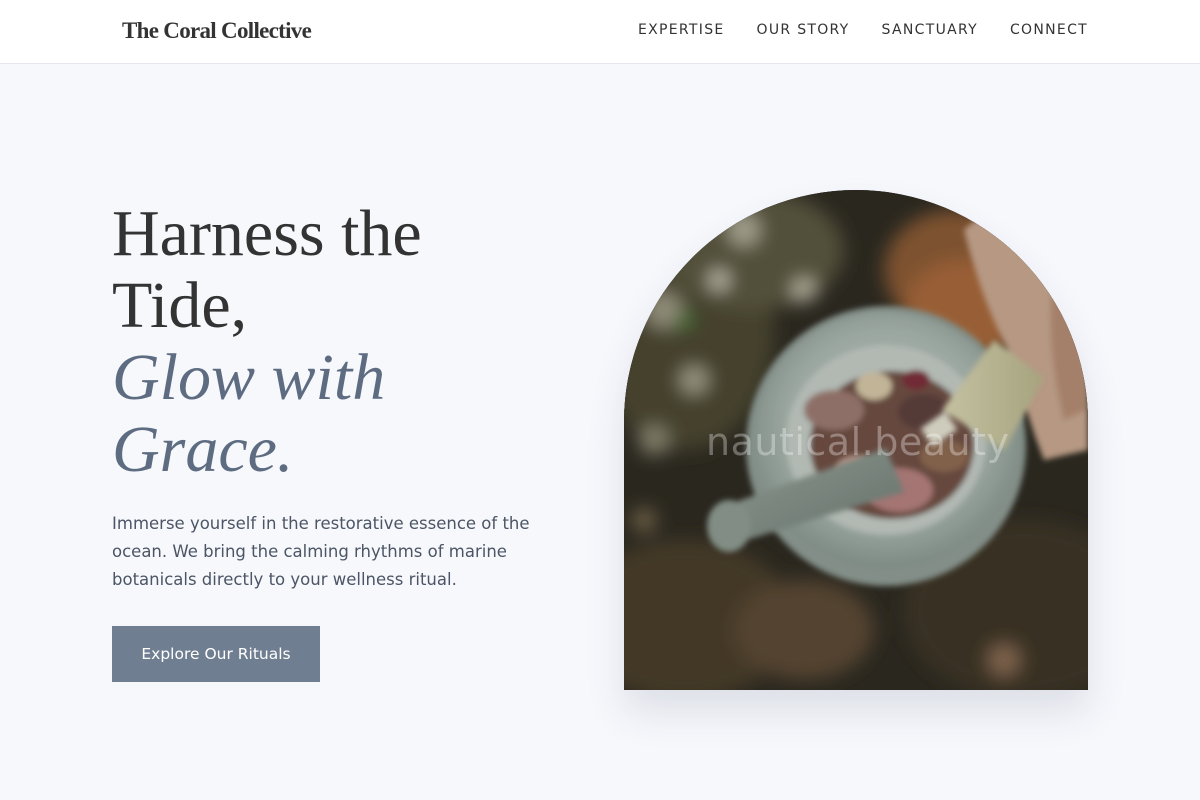 This screenshot has height=800, width=1200. What do you see at coordinates (858, 442) in the screenshot?
I see `image-watermark-text: nautical.beauty` at bounding box center [858, 442].